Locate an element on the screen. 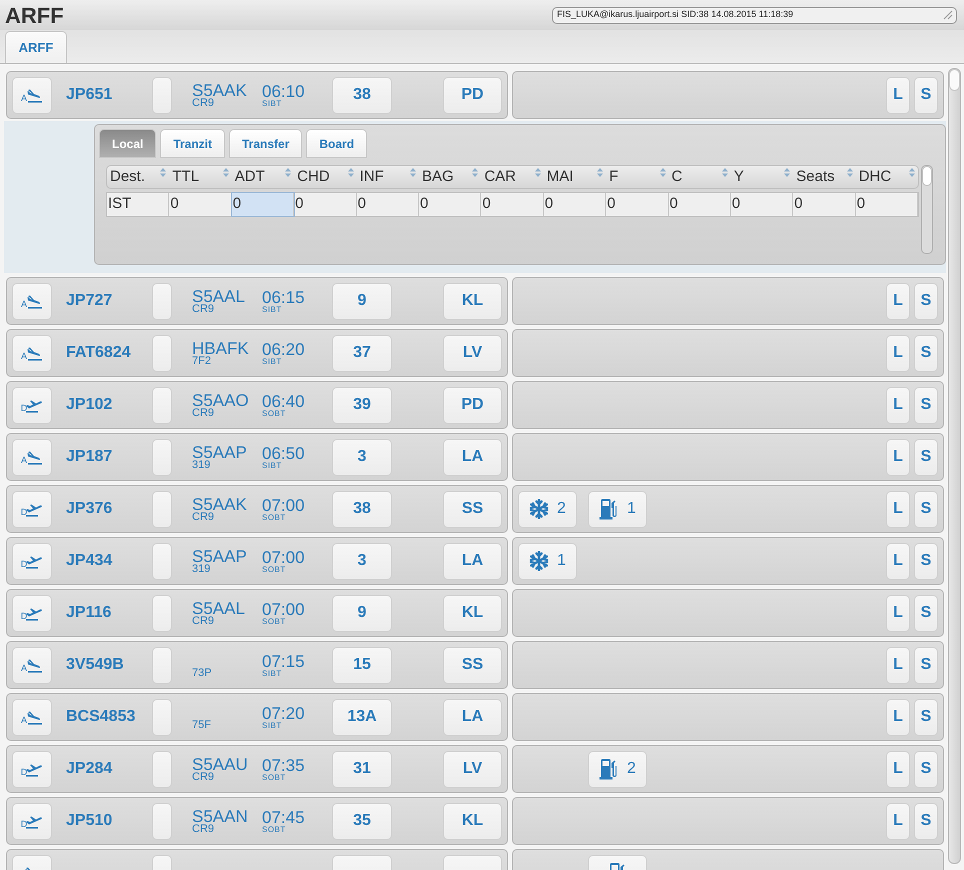  column-header: F is located at coordinates (613, 177).